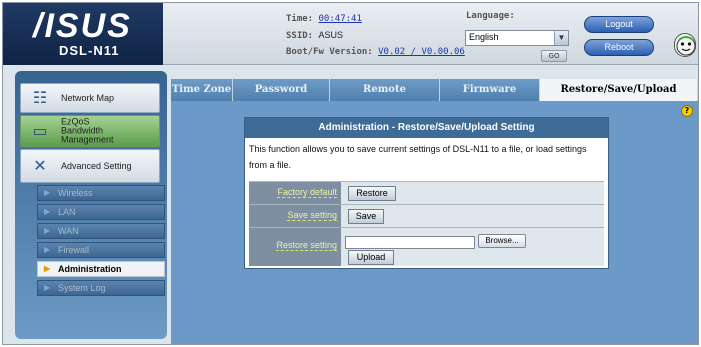 The height and width of the screenshot is (347, 701). What do you see at coordinates (306, 245) in the screenshot?
I see `restore-setting-label: Restore setting` at bounding box center [306, 245].